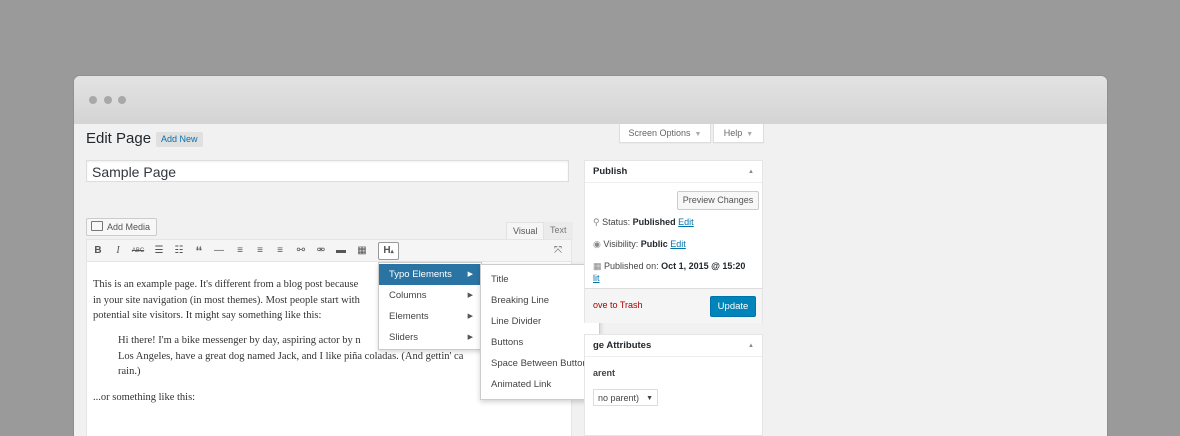  Describe the element at coordinates (327, 171) in the screenshot. I see `post-title-input: Sample Page` at that location.